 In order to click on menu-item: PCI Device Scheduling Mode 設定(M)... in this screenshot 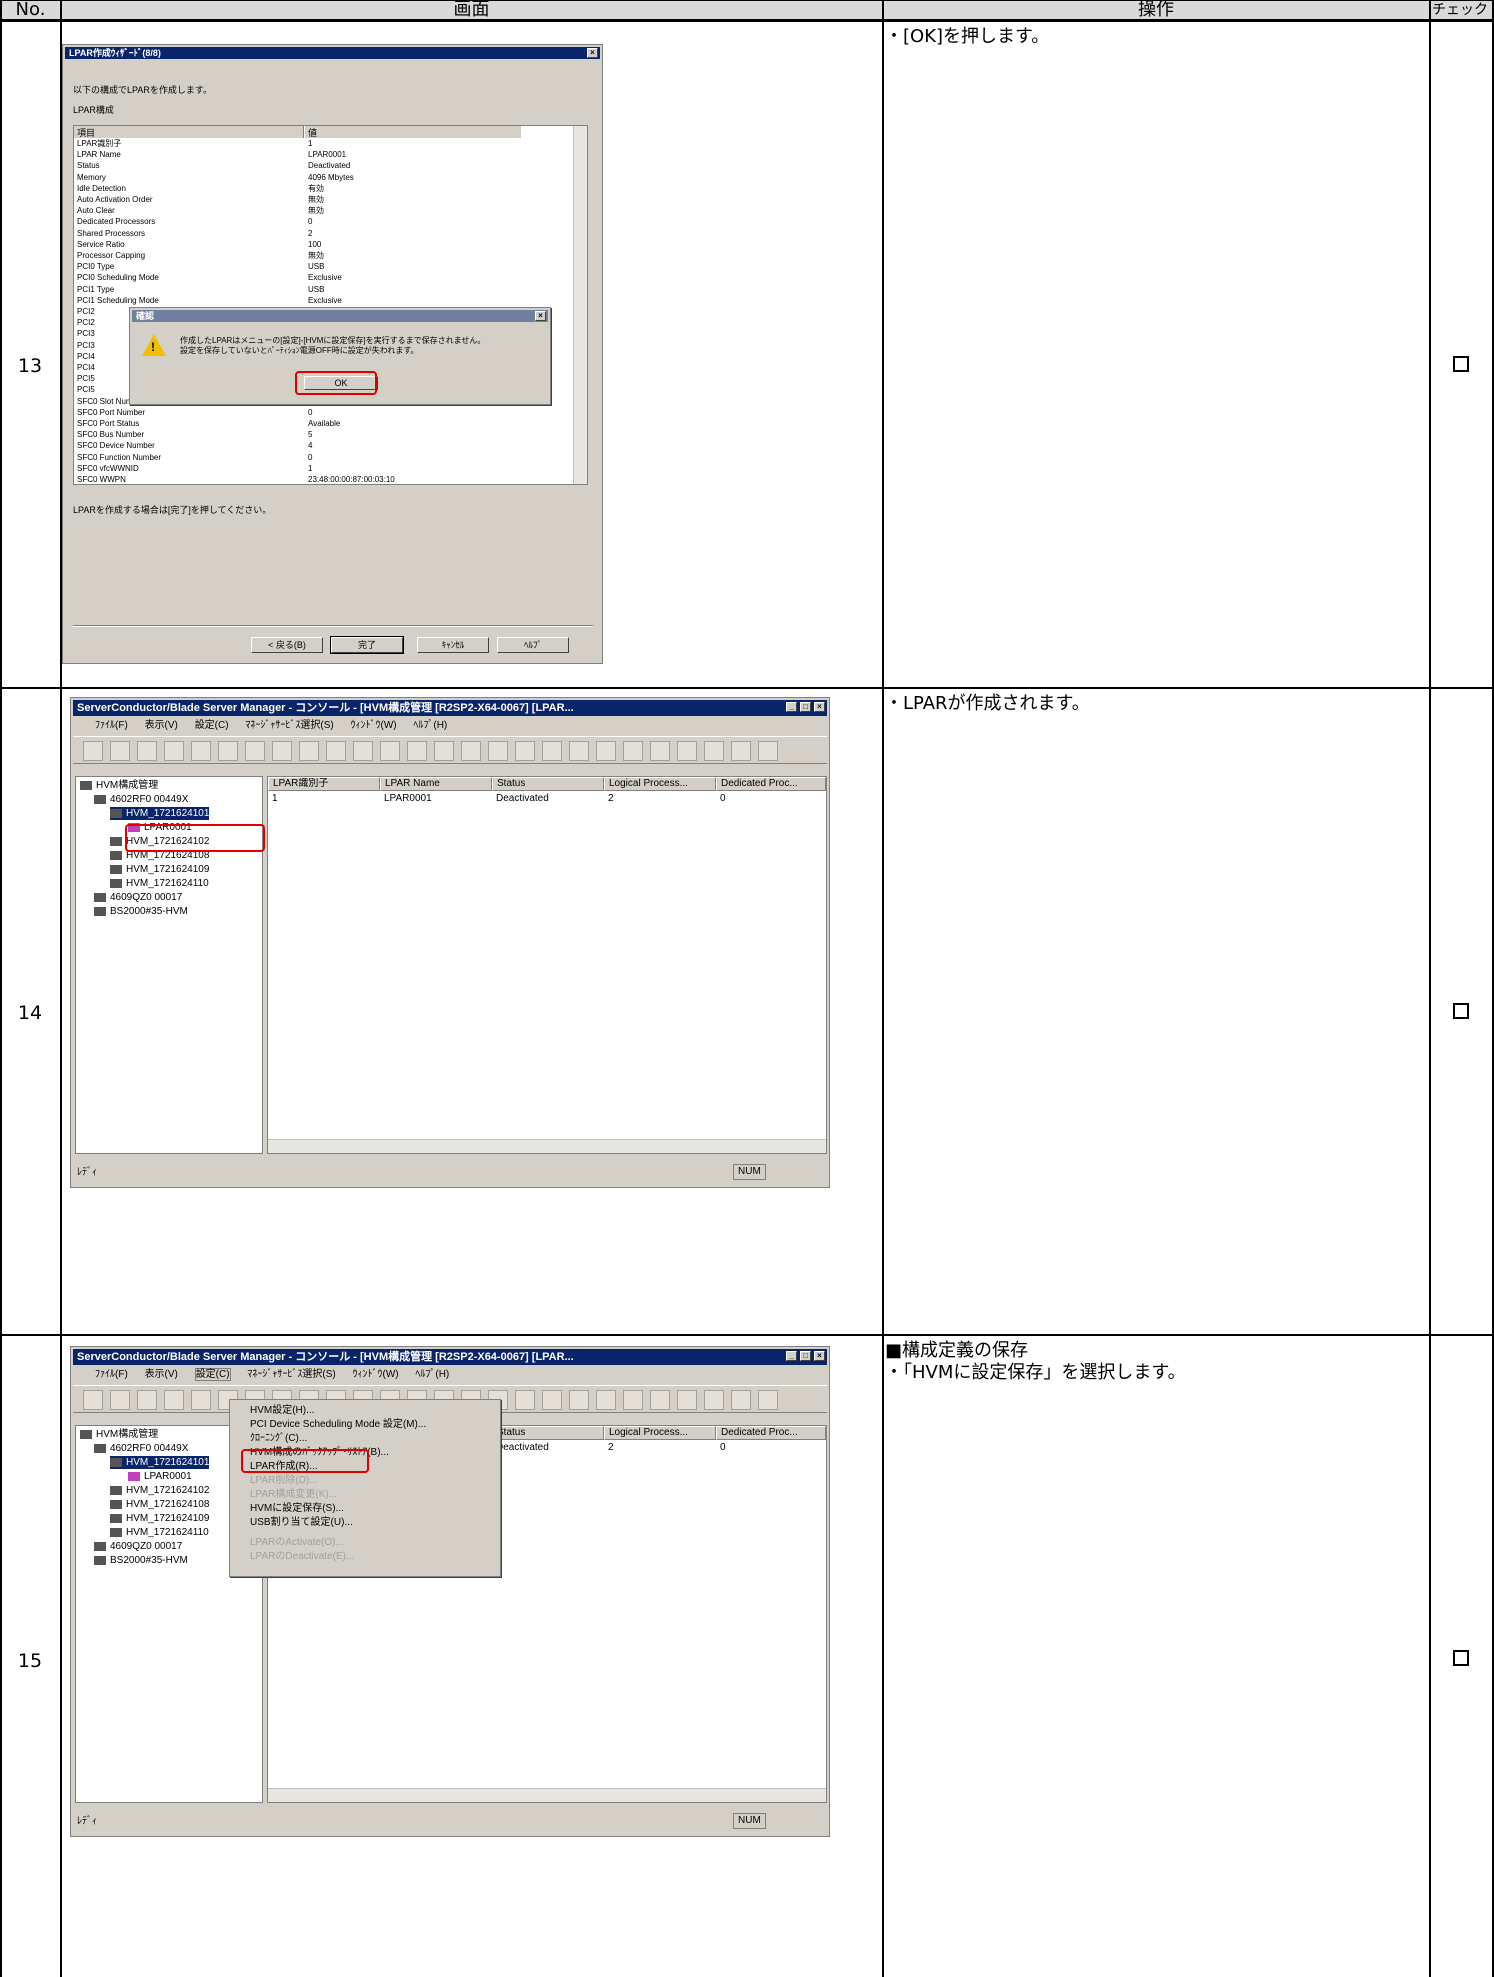, I will do `click(338, 1425)`.